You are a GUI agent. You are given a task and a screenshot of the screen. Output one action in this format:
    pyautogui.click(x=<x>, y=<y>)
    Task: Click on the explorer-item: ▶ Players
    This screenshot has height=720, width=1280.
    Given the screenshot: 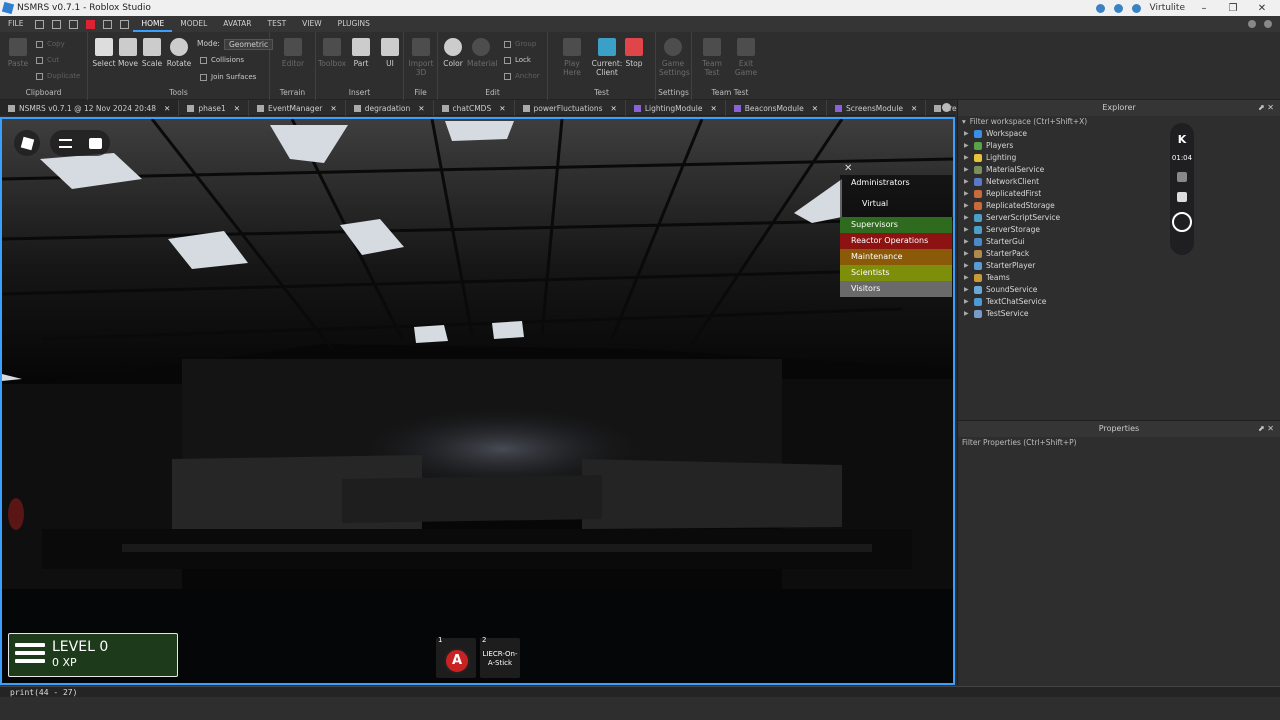 What is the action you would take?
    pyautogui.click(x=1119, y=146)
    